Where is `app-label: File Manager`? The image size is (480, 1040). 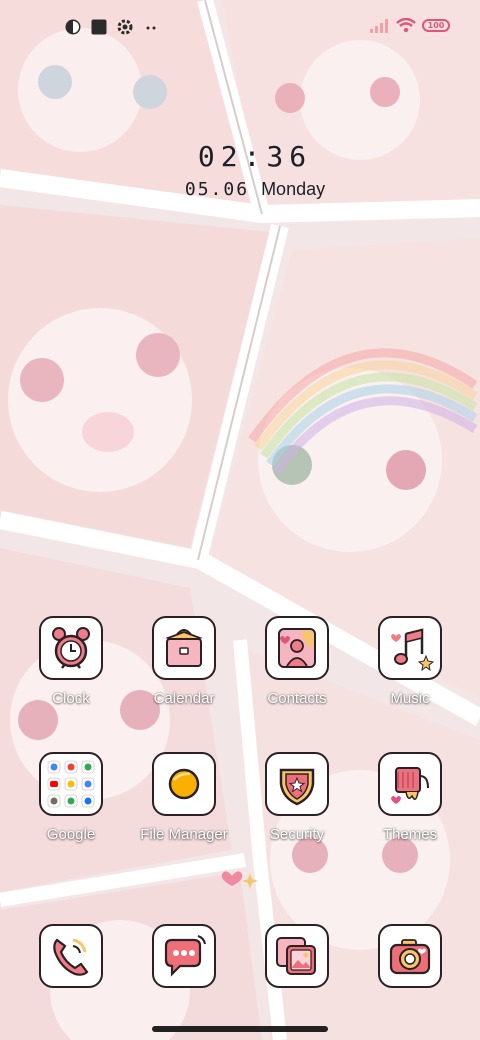 app-label: File Manager is located at coordinates (184, 834).